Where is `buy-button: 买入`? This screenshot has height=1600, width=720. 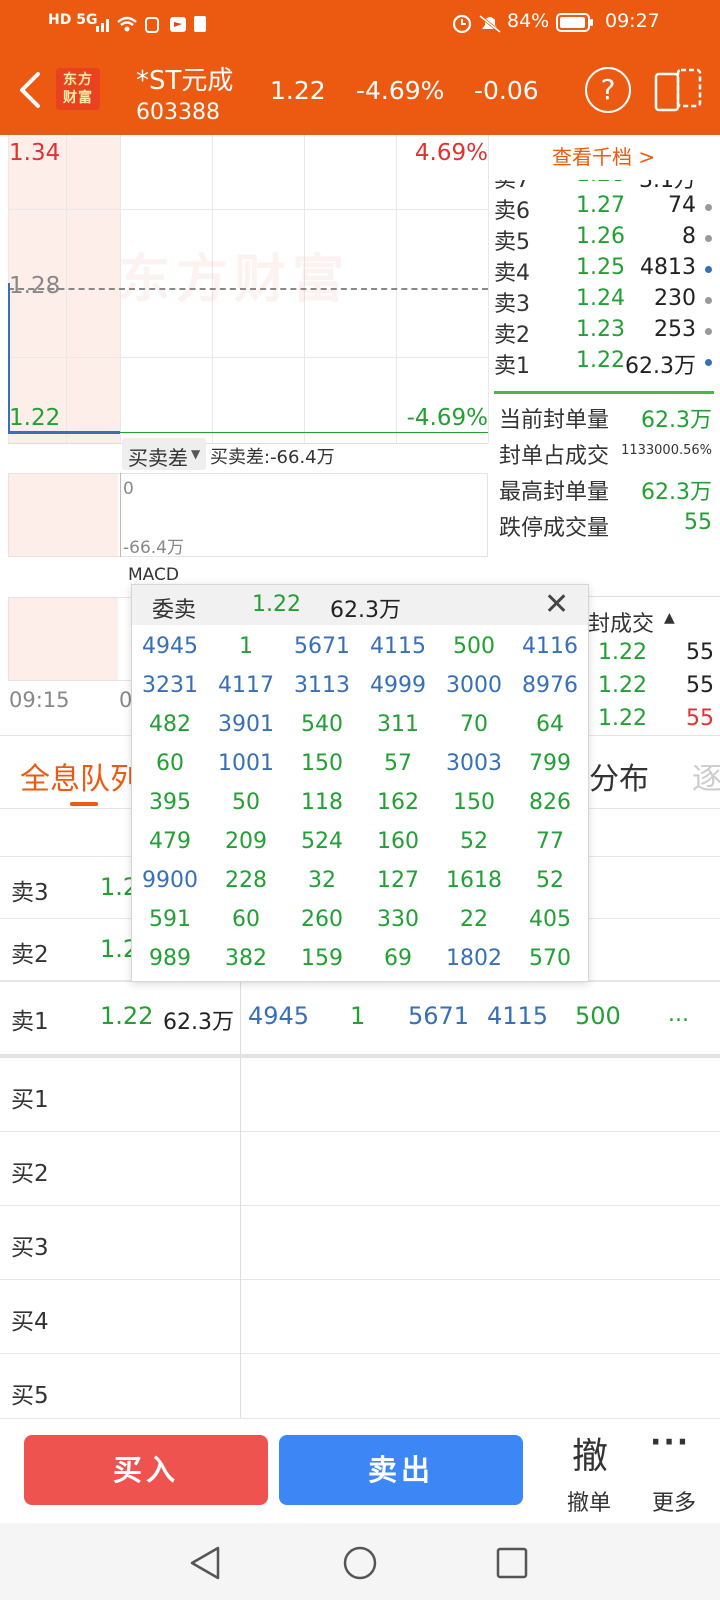 buy-button: 买入 is located at coordinates (146, 1470).